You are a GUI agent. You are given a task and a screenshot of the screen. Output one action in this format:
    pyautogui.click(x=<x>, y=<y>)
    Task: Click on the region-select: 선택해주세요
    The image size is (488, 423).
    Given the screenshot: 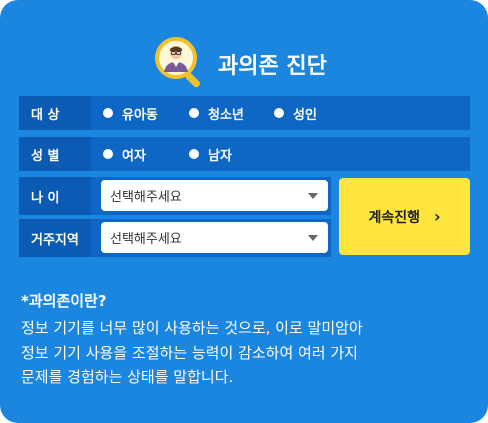 What is the action you would take?
    pyautogui.click(x=214, y=237)
    